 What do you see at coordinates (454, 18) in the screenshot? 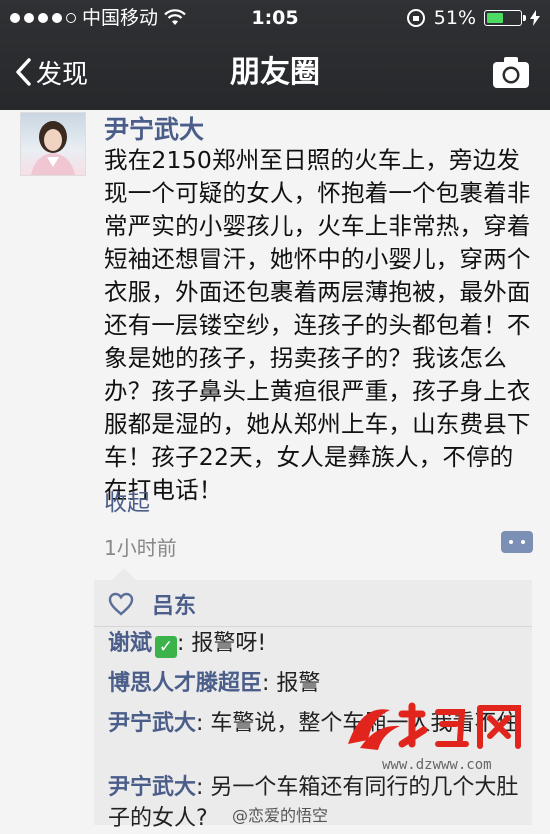
I see `battery-percent: 51%` at bounding box center [454, 18].